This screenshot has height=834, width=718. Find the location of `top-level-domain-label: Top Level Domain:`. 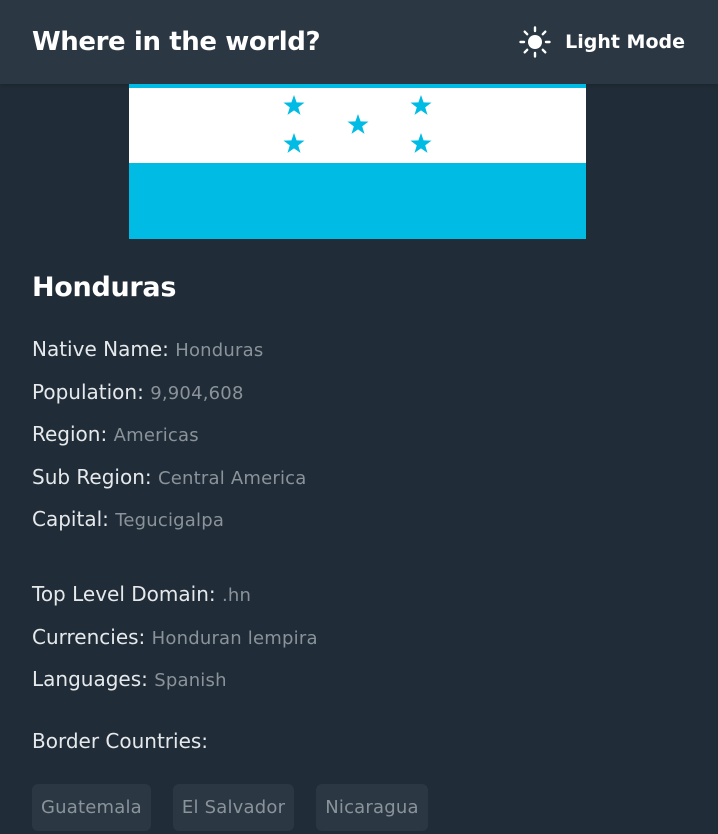

top-level-domain-label: Top Level Domain: is located at coordinates (124, 594).